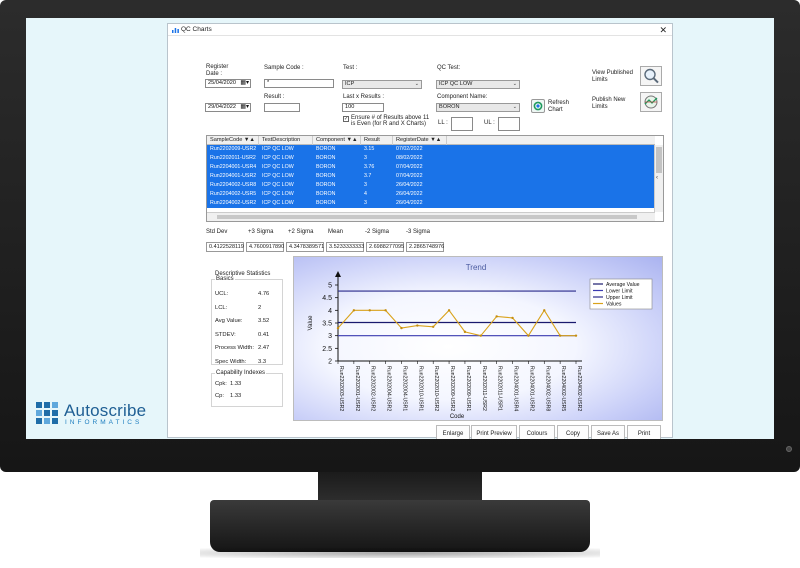 The image size is (800, 568). What do you see at coordinates (330, 311) in the screenshot?
I see `y-tick-label: 4` at bounding box center [330, 311].